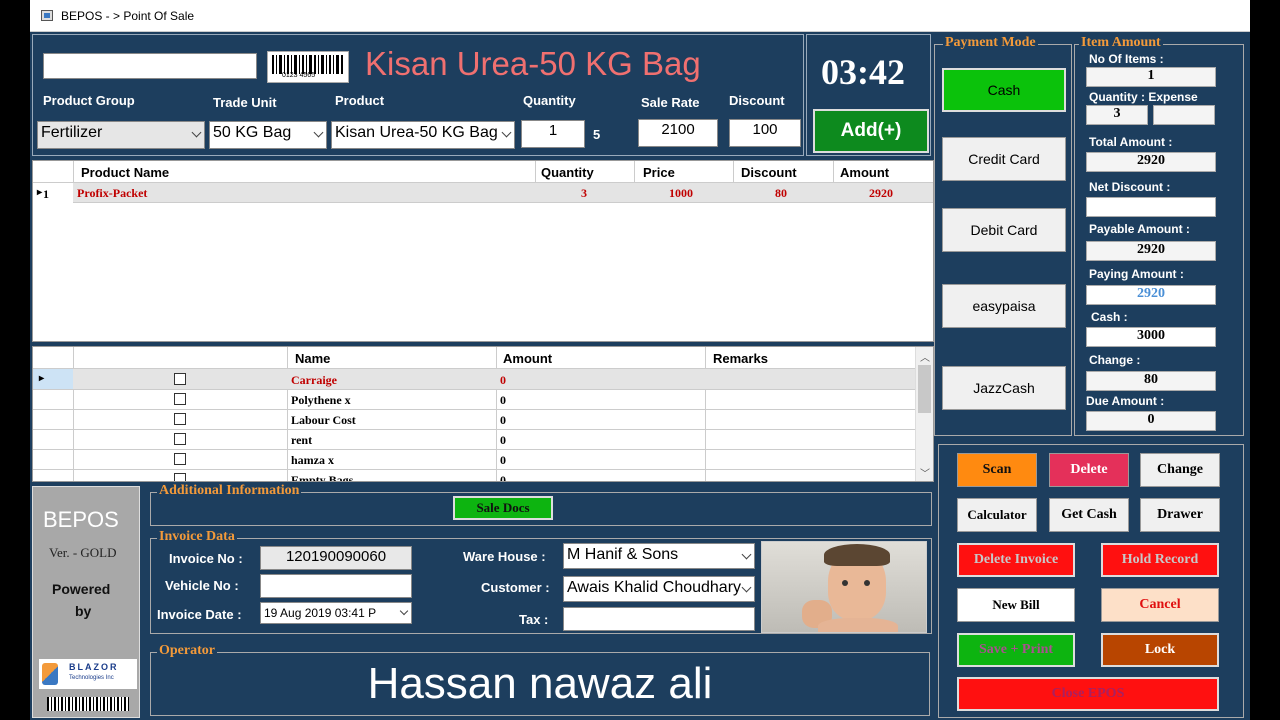  I want to click on save-print-button: Save + Print, so click(1016, 650).